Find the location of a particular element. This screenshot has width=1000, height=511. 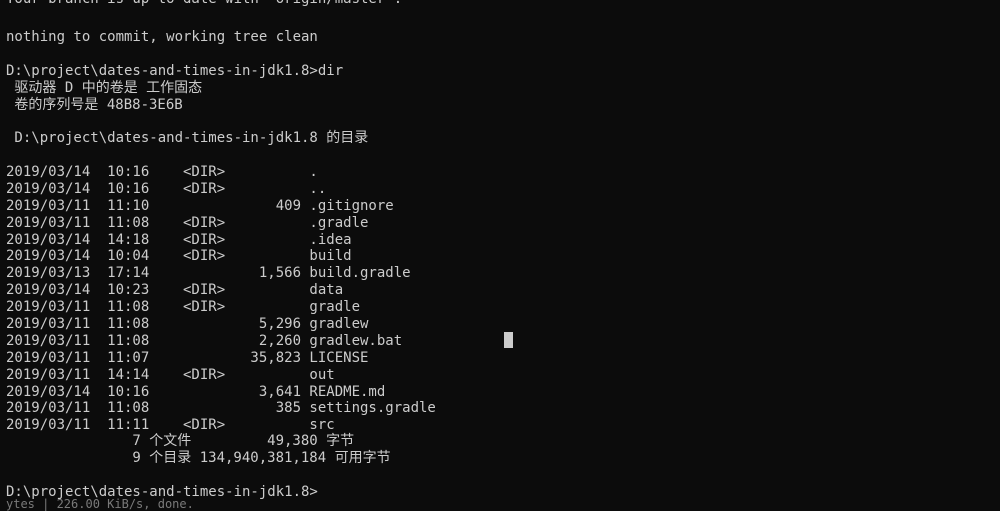

directory-entry: 2019/03/14 10:04 <DIR> build is located at coordinates (179, 256).